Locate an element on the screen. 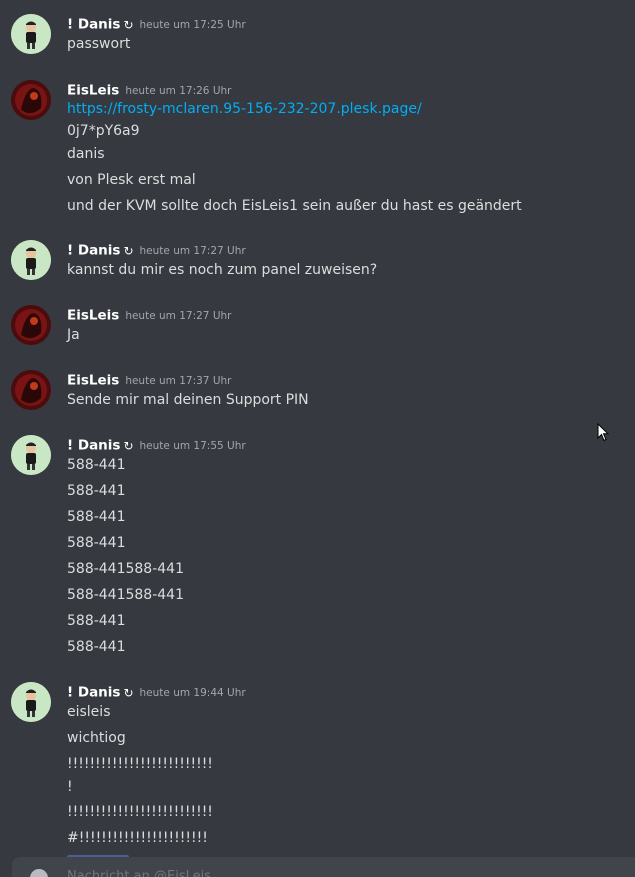 The image size is (635, 877). timestamp: heute um 17:26 Uhr is located at coordinates (178, 90).